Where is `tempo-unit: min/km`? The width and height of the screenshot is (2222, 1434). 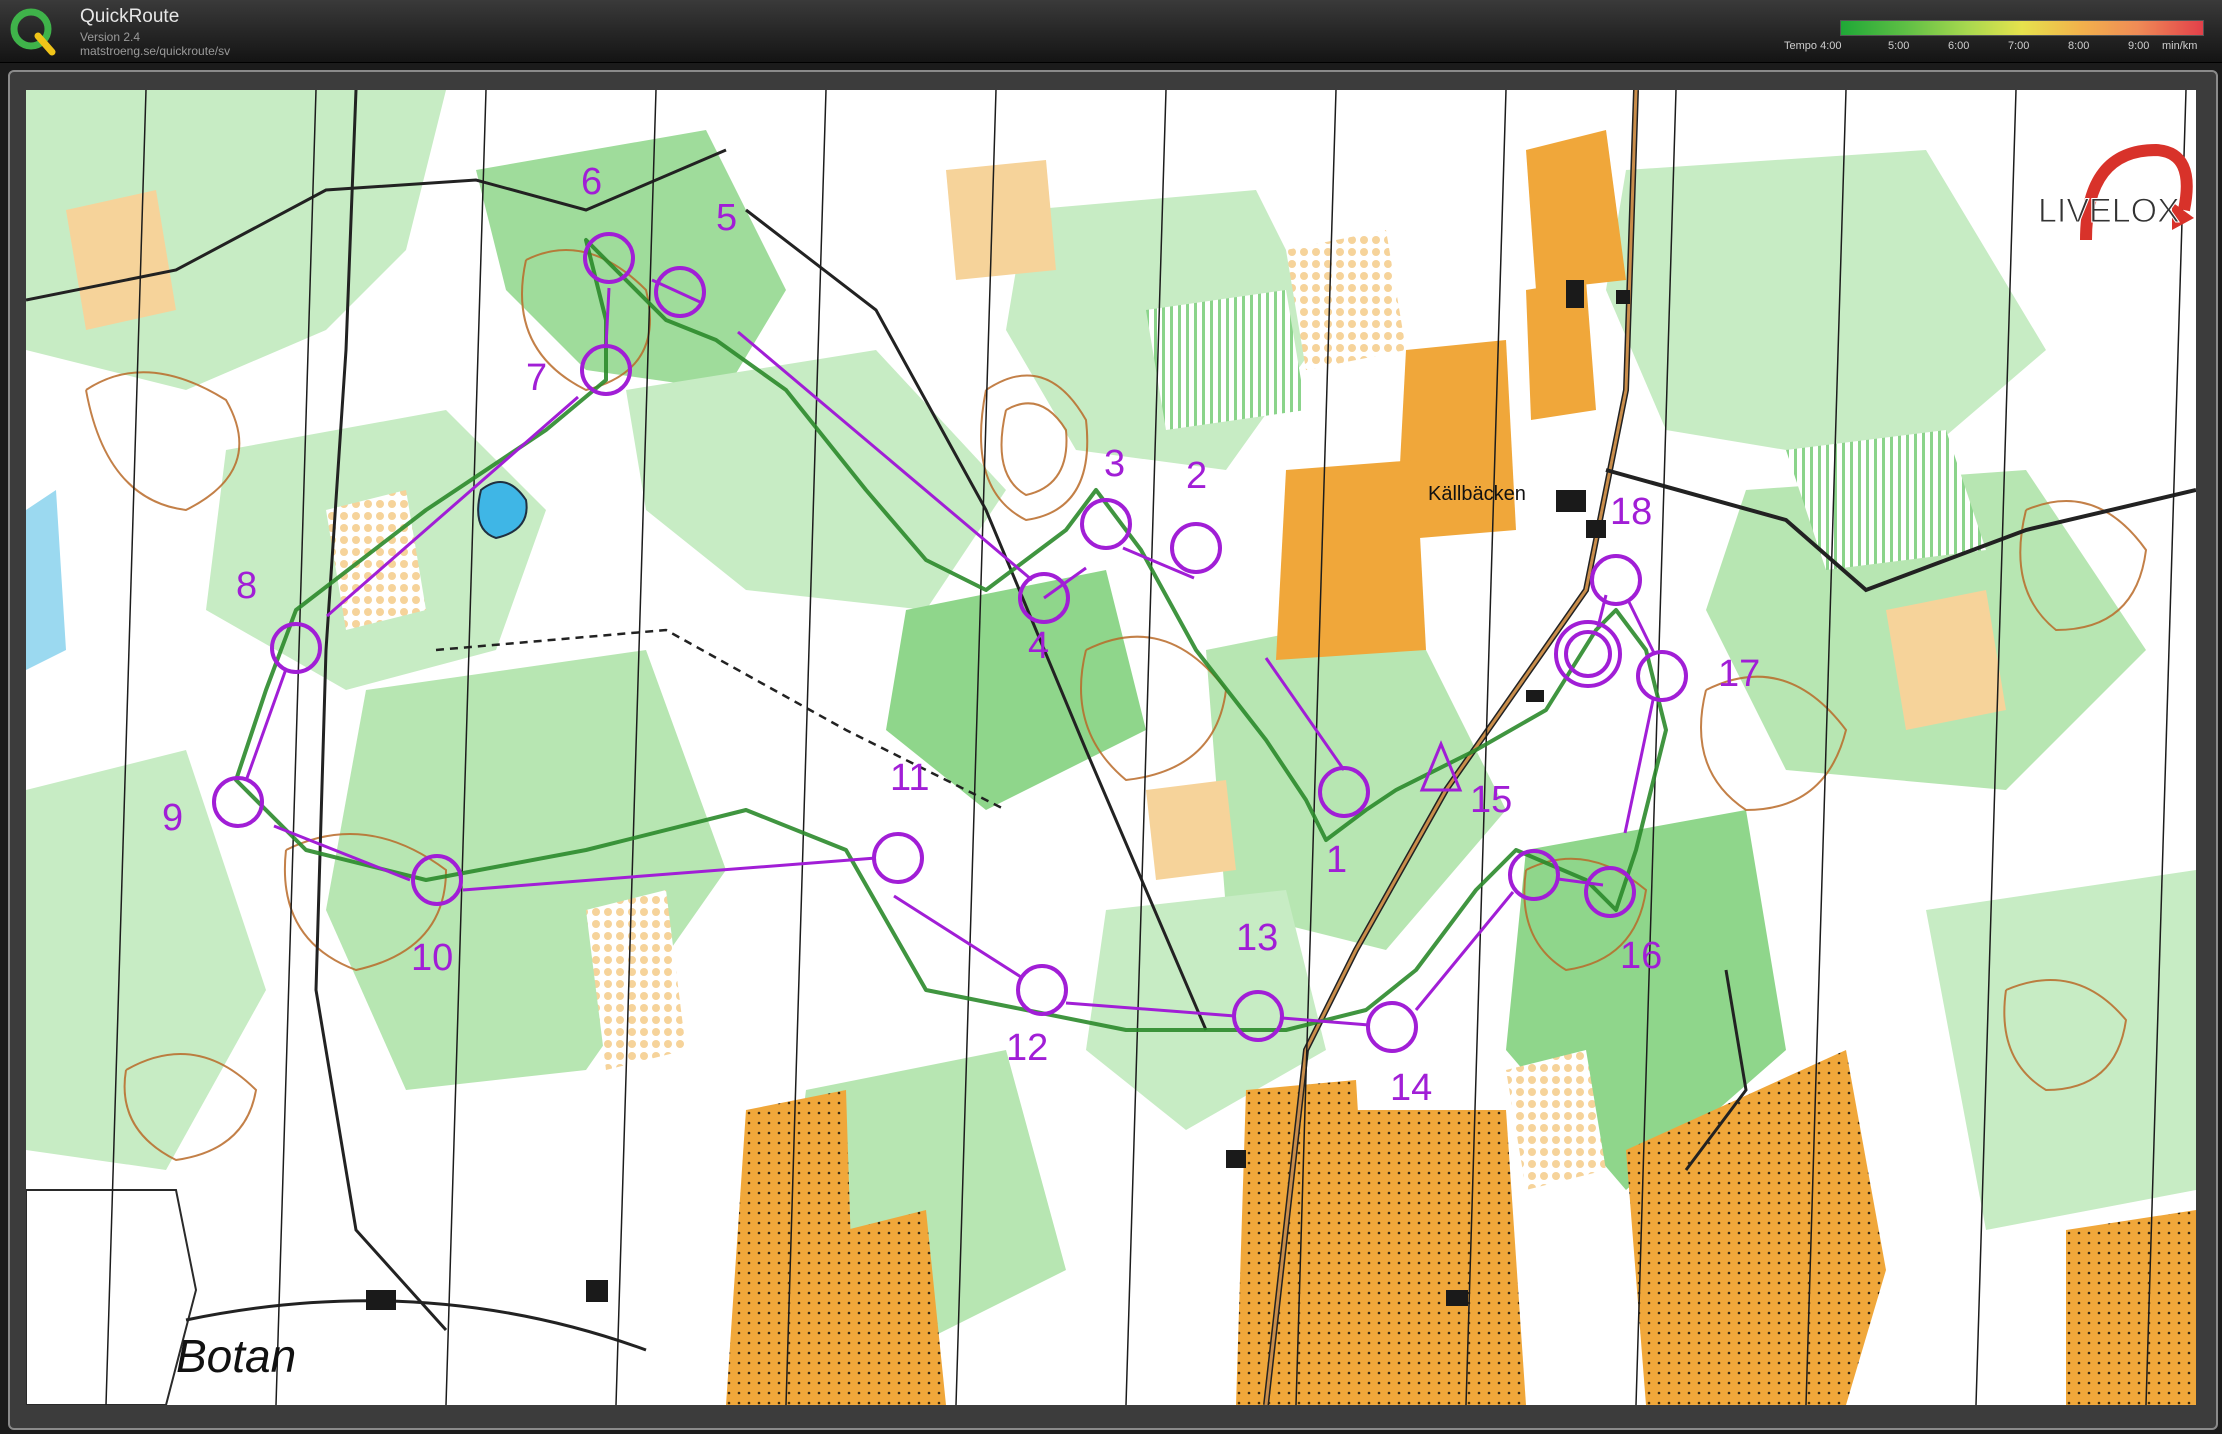 tempo-unit: min/km is located at coordinates (2180, 46).